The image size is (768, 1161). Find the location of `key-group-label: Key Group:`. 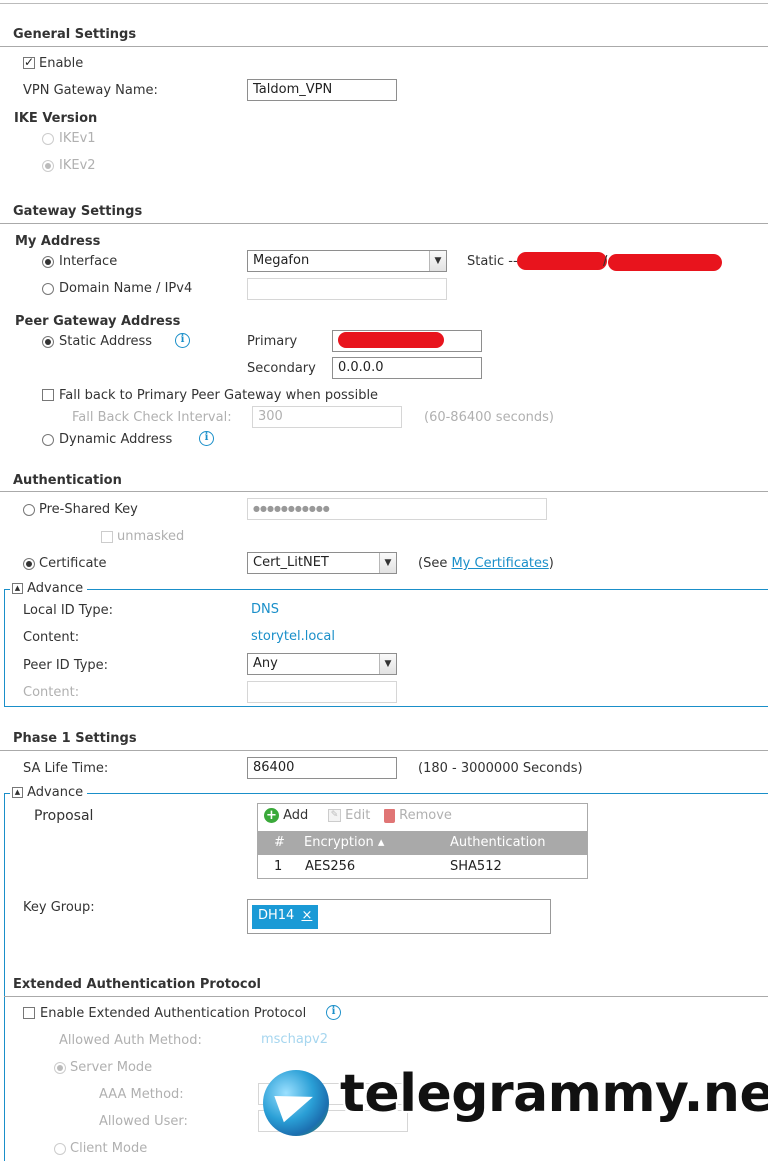

key-group-label: Key Group: is located at coordinates (59, 907).